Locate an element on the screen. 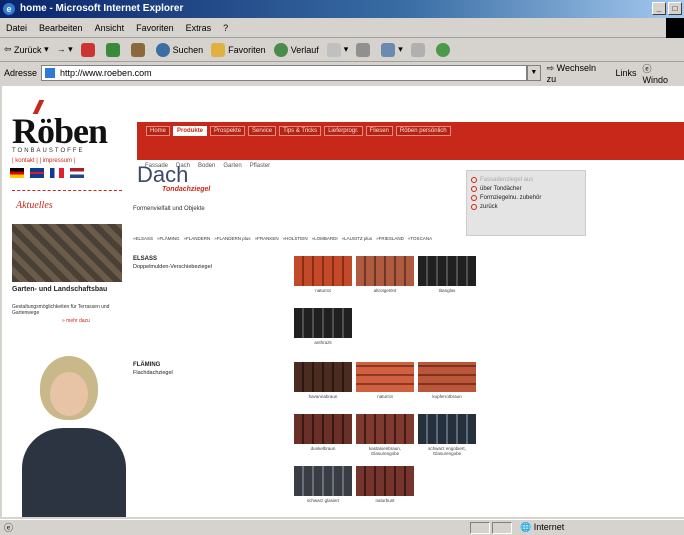  back-button: ⇦ Zurück ▾ is located at coordinates (26, 49).